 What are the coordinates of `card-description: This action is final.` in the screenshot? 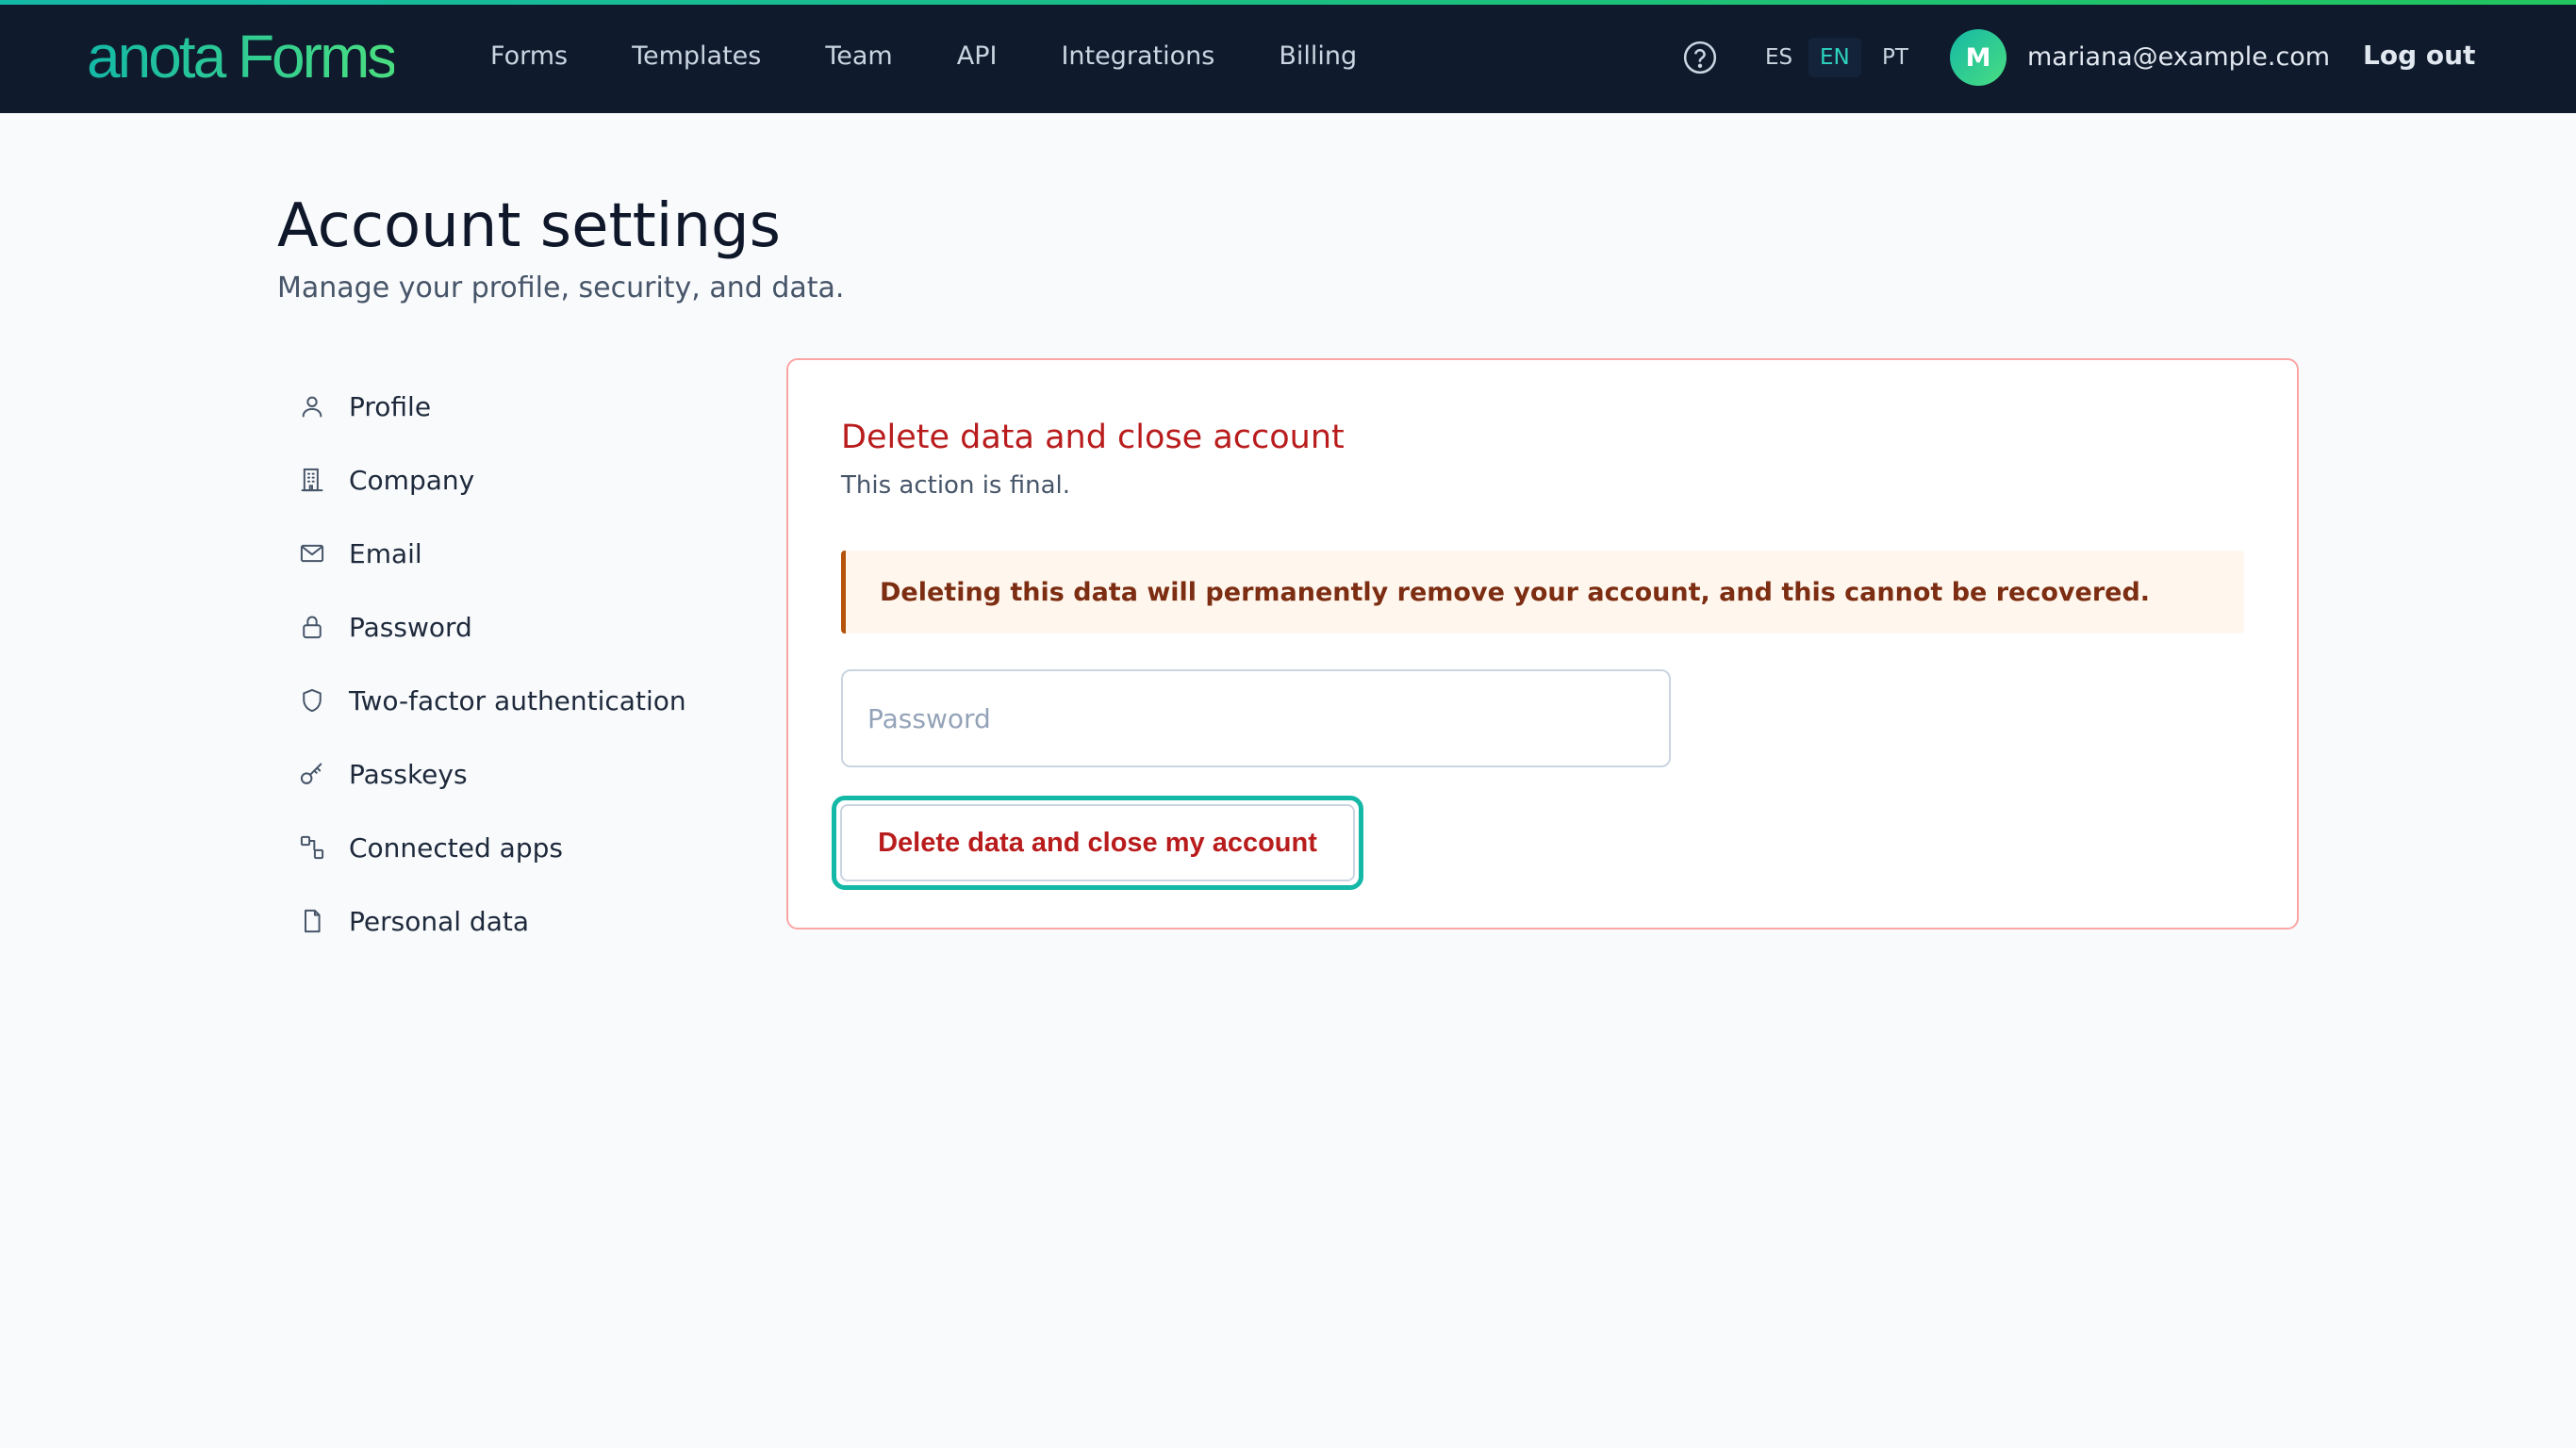 It's located at (956, 486).